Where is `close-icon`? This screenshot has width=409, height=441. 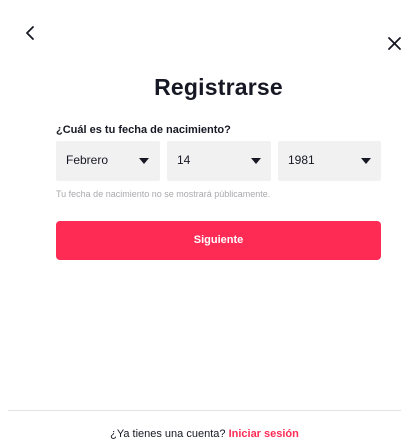 close-icon is located at coordinates (394, 43).